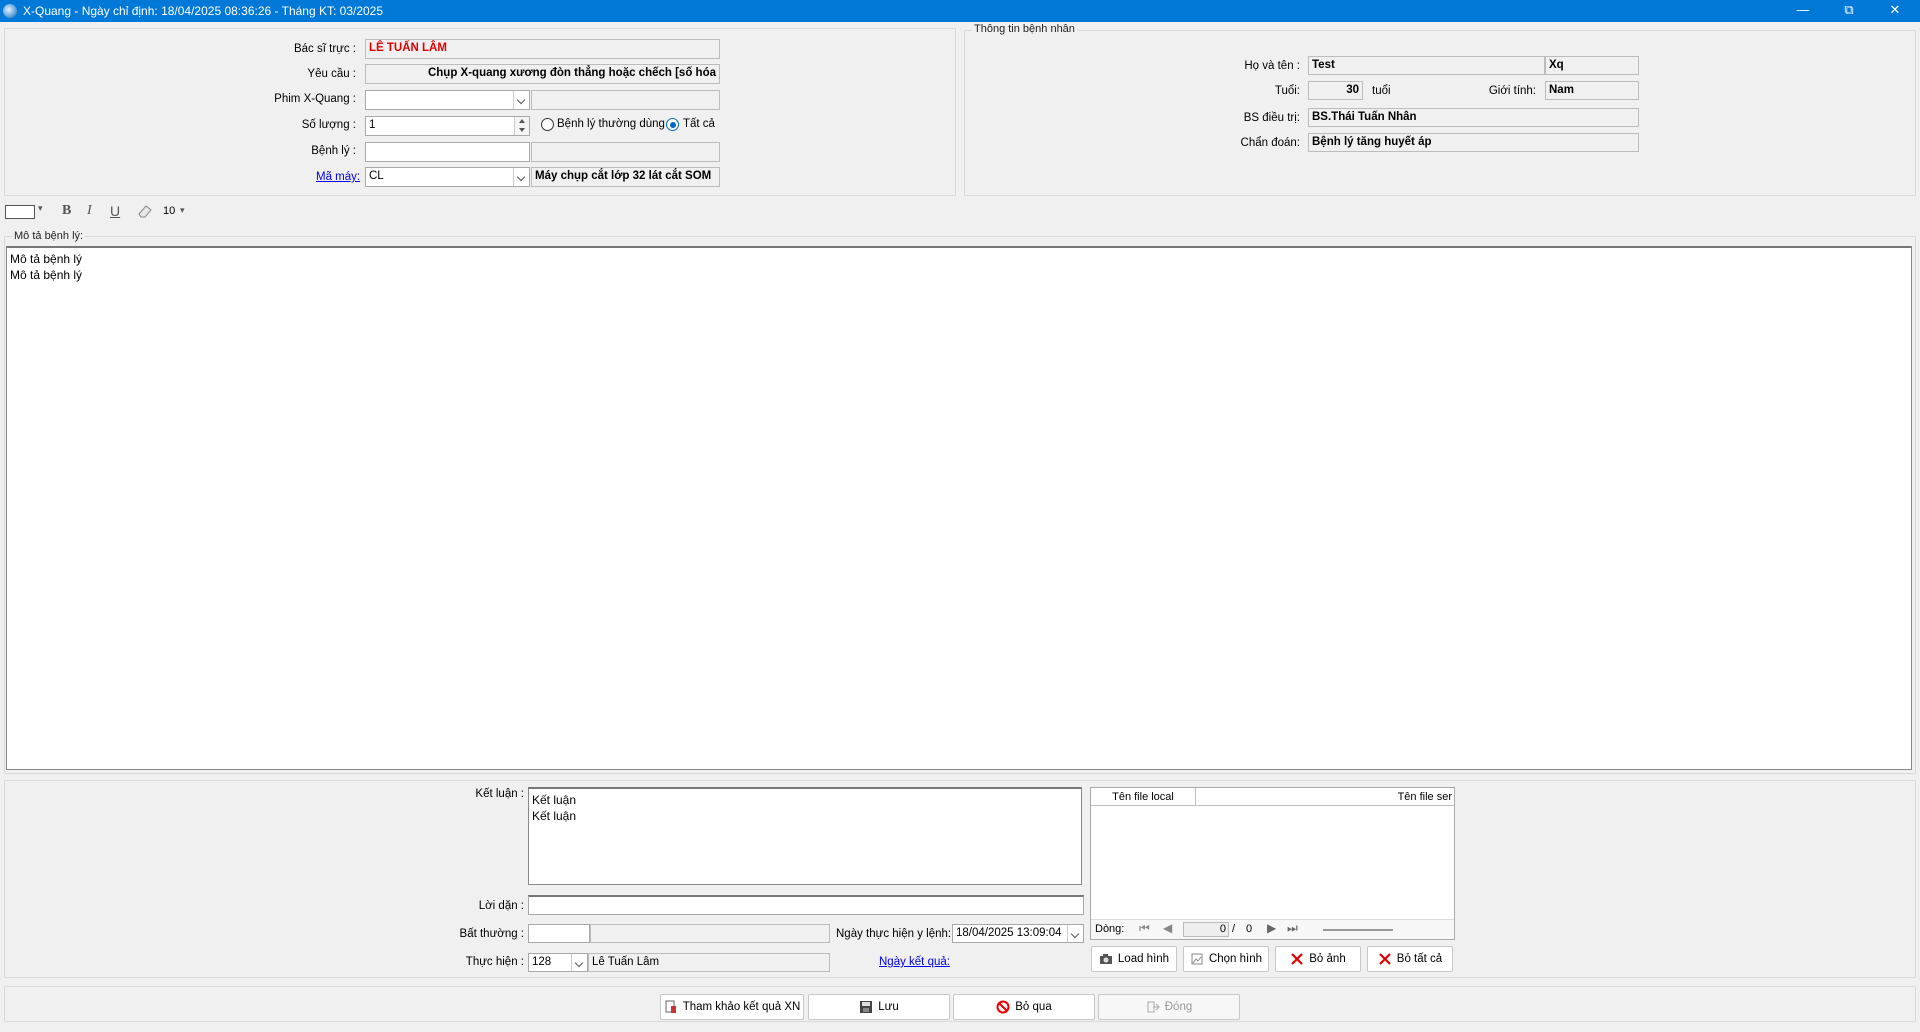  I want to click on ket-luan-label: Kết luận :, so click(499, 794).